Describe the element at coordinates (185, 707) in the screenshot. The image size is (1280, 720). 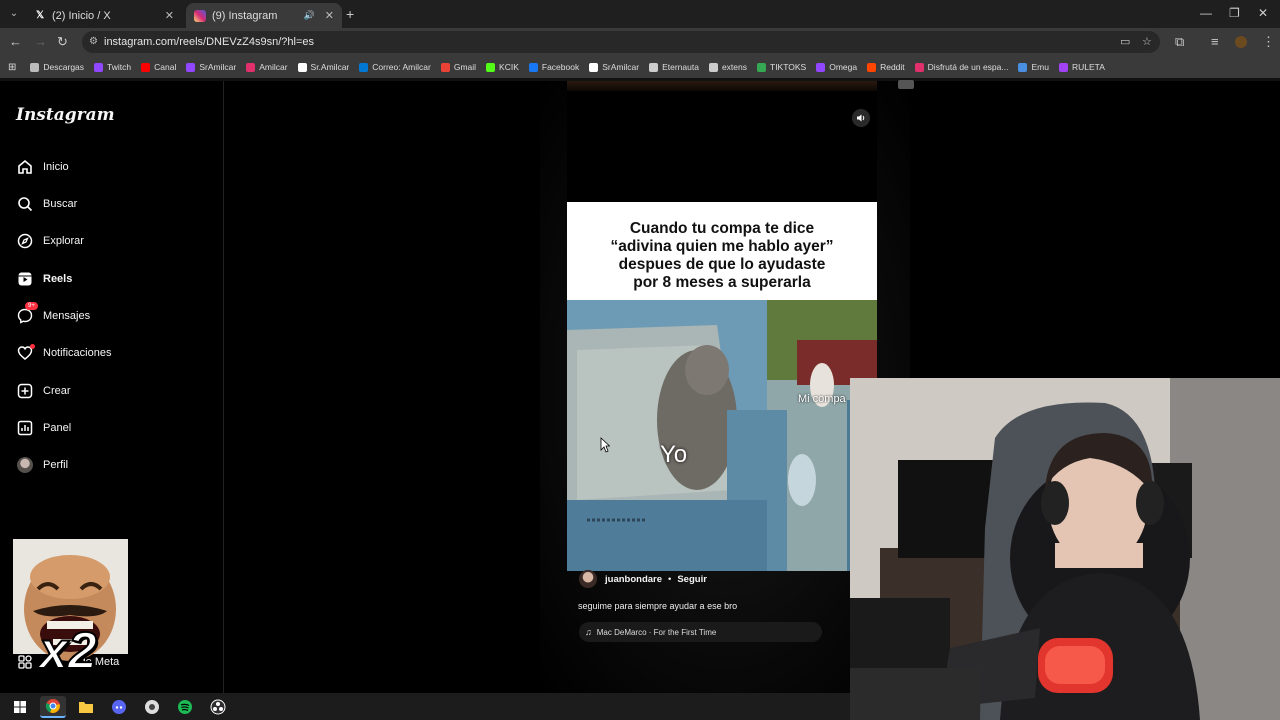
I see `spotify-icon` at that location.